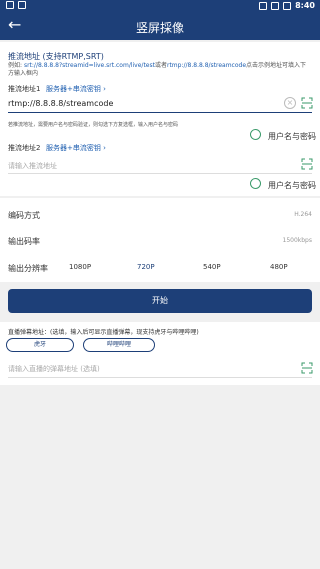 The height and width of the screenshot is (569, 320). I want to click on battery-icon, so click(287, 5).